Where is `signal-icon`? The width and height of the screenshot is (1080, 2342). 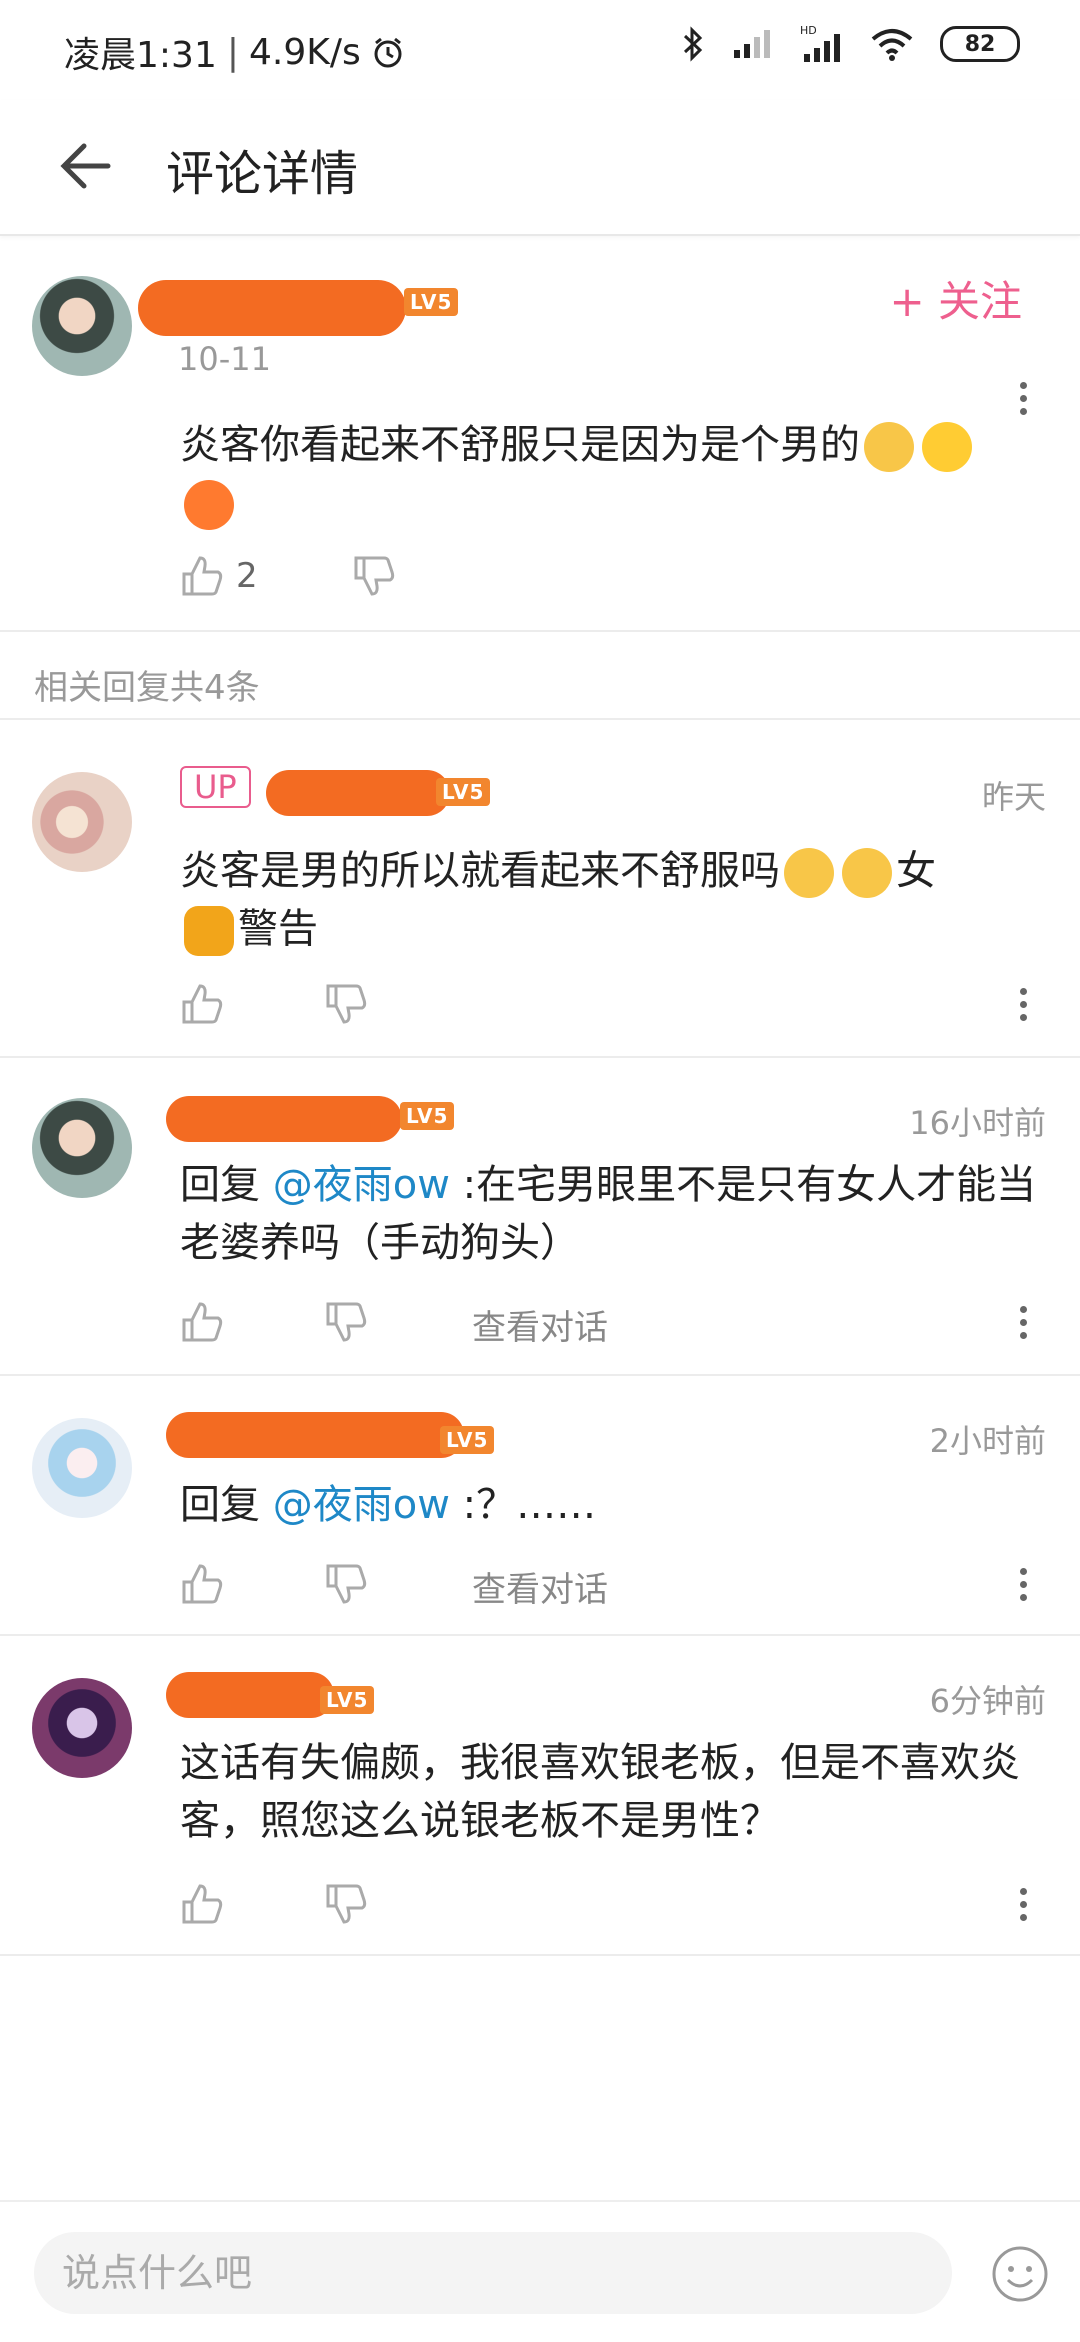 signal-icon is located at coordinates (752, 44).